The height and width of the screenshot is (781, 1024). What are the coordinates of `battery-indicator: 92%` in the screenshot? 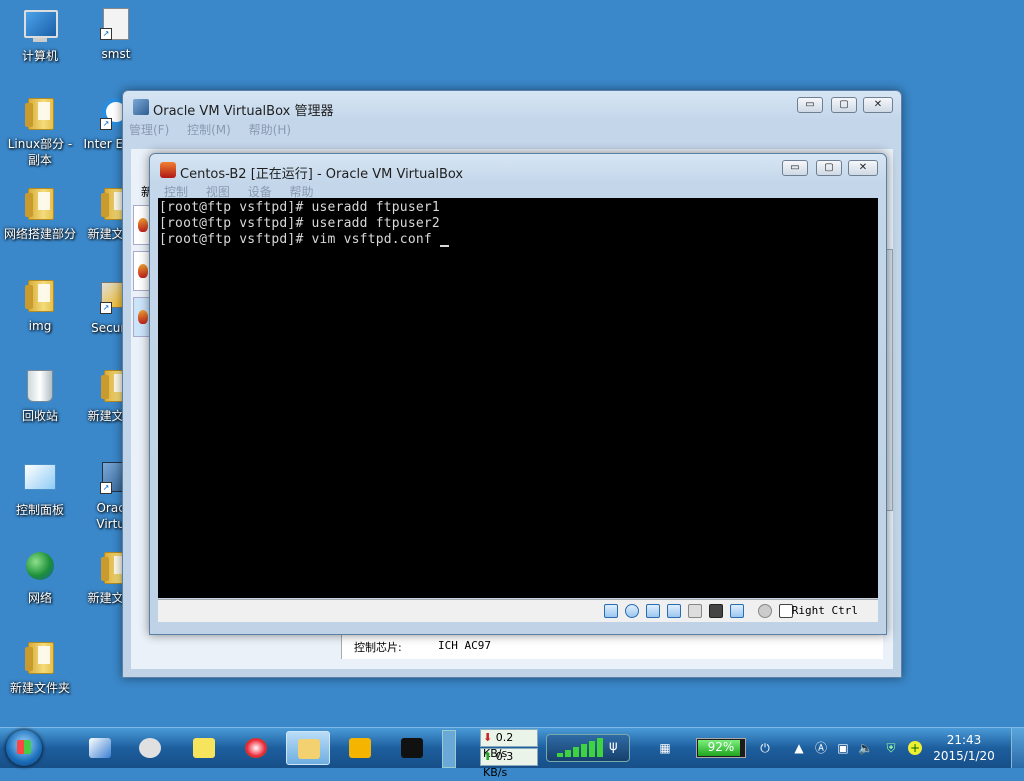 It's located at (721, 748).